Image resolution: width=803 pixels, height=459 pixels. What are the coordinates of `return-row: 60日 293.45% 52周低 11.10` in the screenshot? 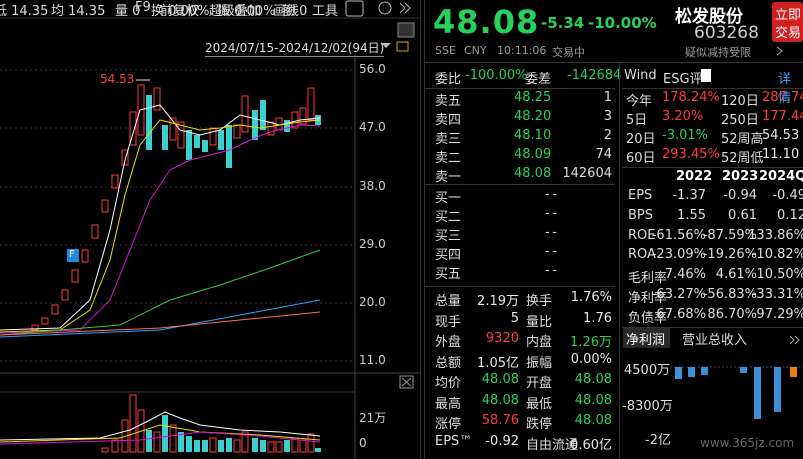 It's located at (714, 156).